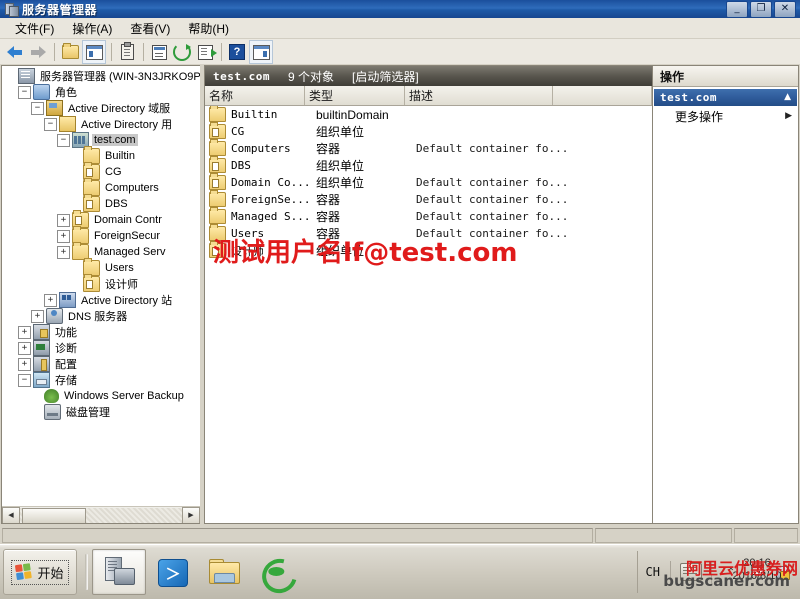  What do you see at coordinates (101, 348) in the screenshot?
I see `tree-item: + 诊断` at bounding box center [101, 348].